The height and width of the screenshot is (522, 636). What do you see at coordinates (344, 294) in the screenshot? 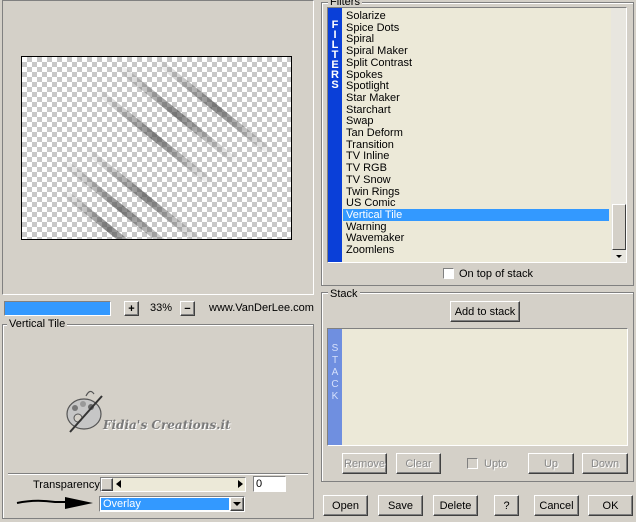
I see `stack-group-label: Stack` at bounding box center [344, 294].